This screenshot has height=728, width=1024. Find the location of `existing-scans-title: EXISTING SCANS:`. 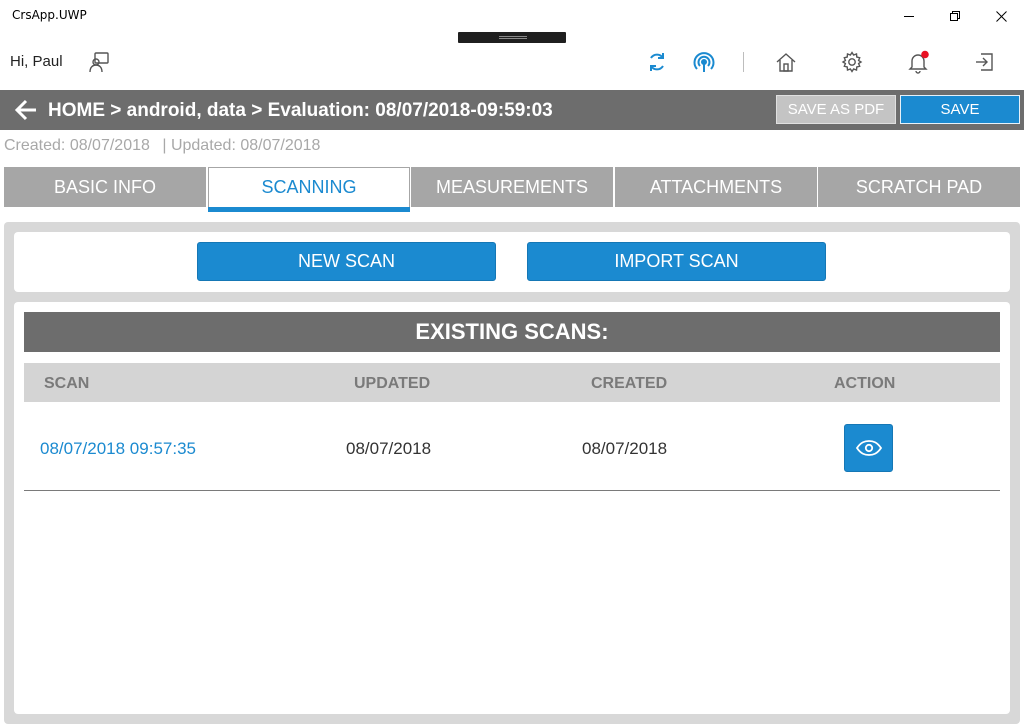

existing-scans-title: EXISTING SCANS: is located at coordinates (512, 332).